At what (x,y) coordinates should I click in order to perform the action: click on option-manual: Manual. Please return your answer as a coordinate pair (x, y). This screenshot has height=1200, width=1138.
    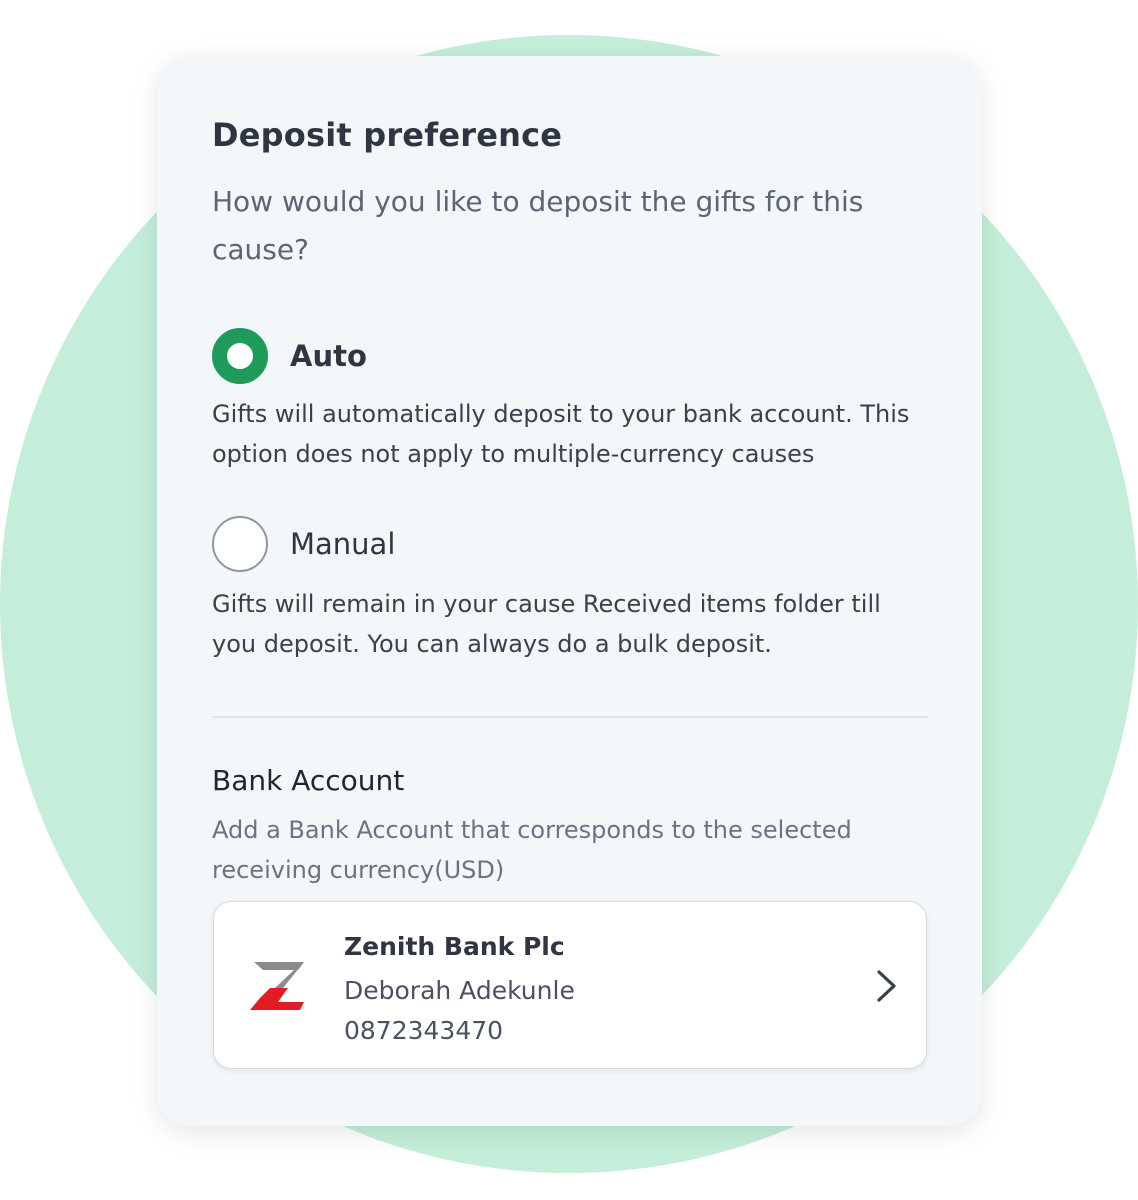
    Looking at the image, I should click on (303, 544).